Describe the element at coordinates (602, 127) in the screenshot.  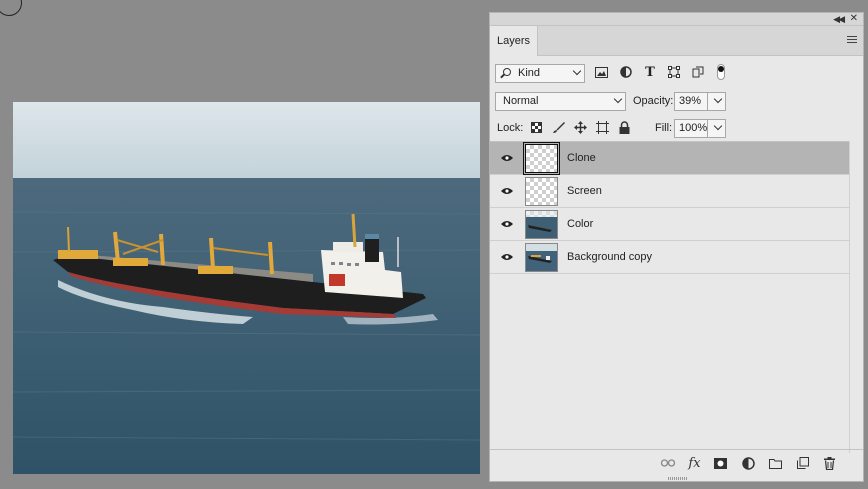
I see `lock-artboard-icon` at that location.